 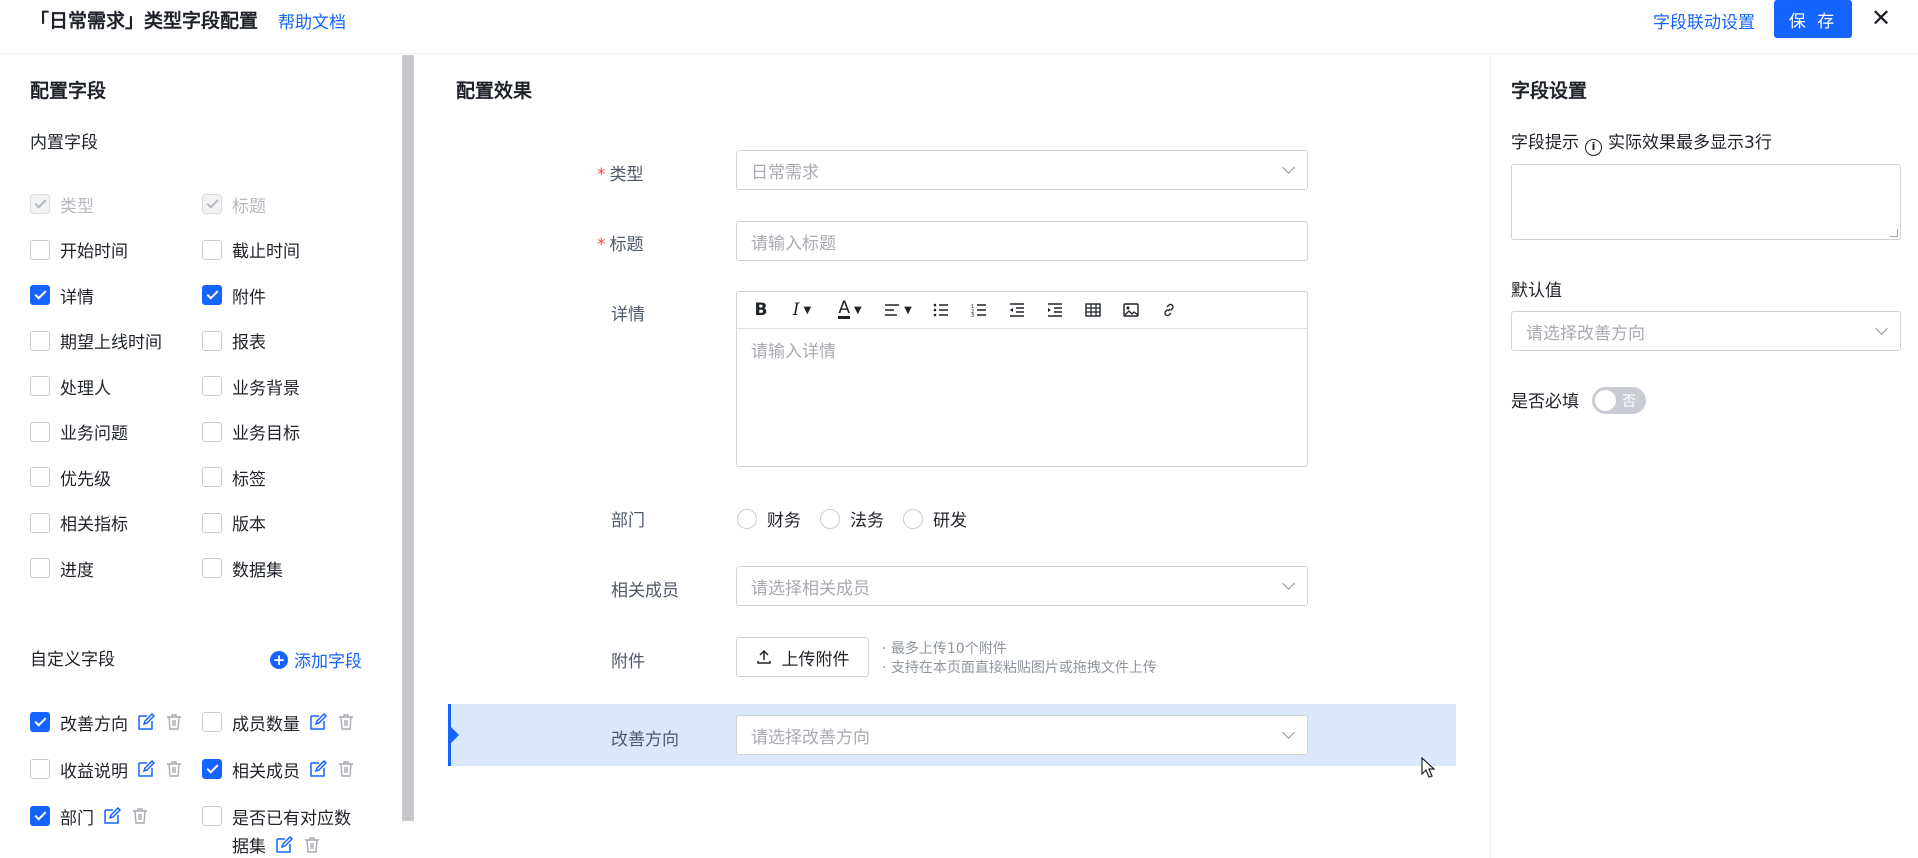 I want to click on indent-icon, so click(x=1055, y=310).